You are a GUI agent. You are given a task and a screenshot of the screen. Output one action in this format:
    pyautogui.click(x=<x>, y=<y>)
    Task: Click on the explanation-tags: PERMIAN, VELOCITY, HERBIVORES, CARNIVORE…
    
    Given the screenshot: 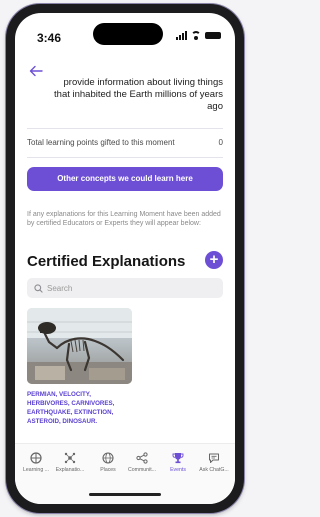 What is the action you would take?
    pyautogui.click(x=71, y=408)
    